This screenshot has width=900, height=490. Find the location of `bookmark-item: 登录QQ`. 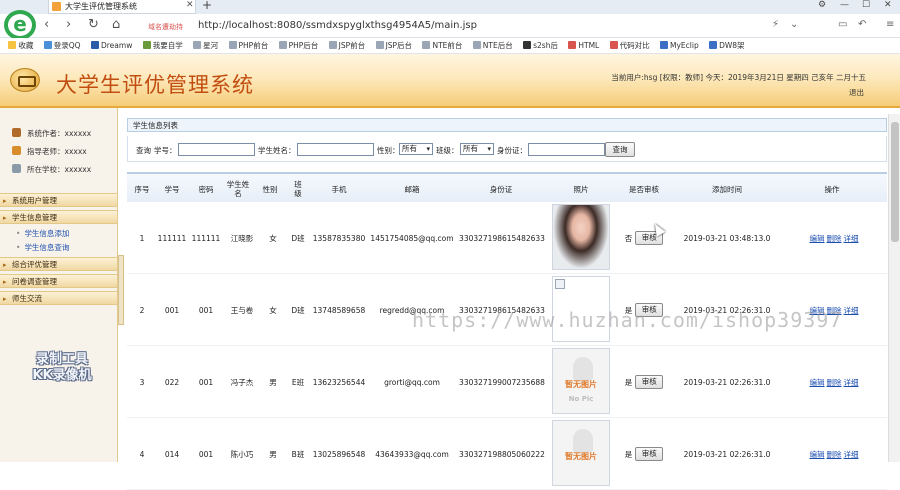

bookmark-item: 登录QQ is located at coordinates (62, 45).